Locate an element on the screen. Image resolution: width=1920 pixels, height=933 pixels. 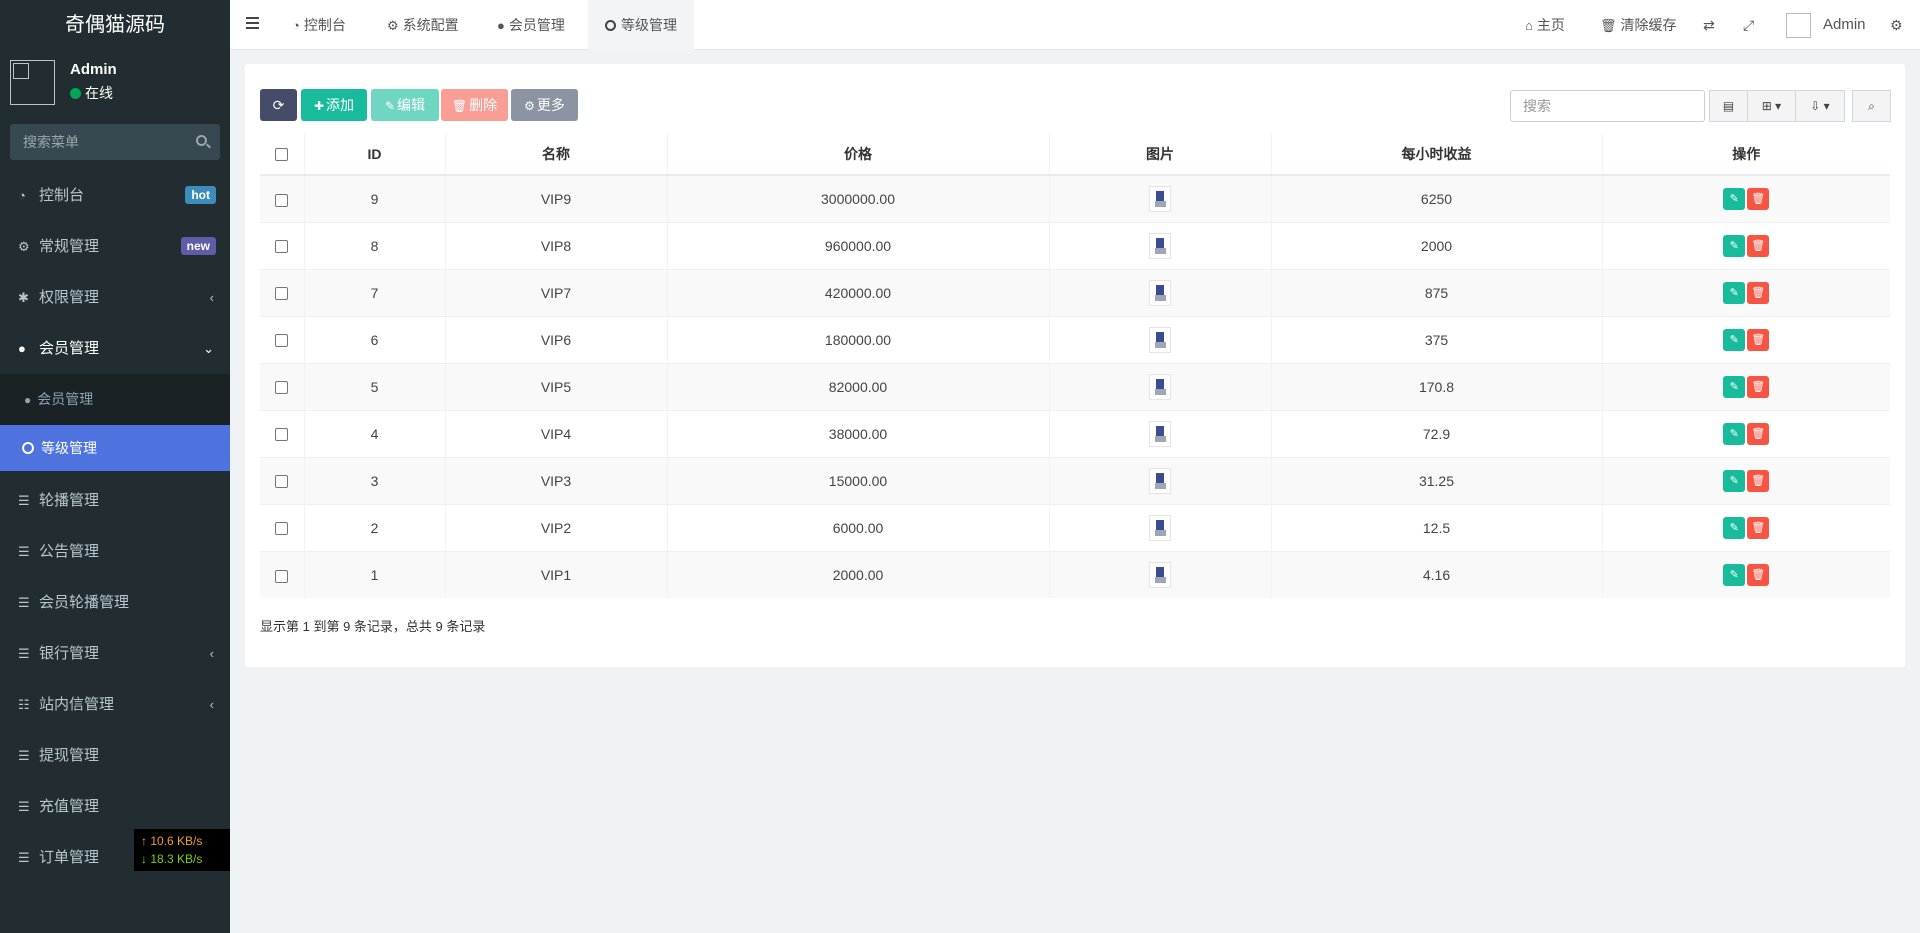
table-row: 3 VIP3 15000.00 31.25 ✎ 🗑 is located at coordinates (1075, 480).